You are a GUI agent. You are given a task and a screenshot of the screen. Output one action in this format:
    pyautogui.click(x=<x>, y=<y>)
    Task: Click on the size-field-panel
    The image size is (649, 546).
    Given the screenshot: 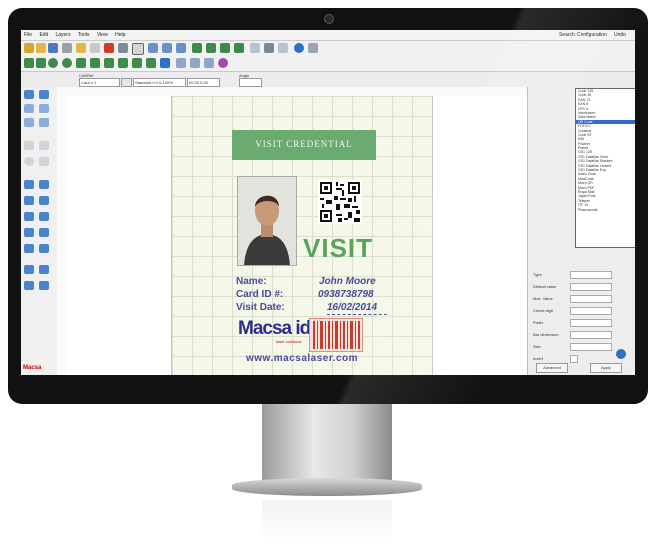 What is the action you would take?
    pyautogui.click(x=591, y=347)
    